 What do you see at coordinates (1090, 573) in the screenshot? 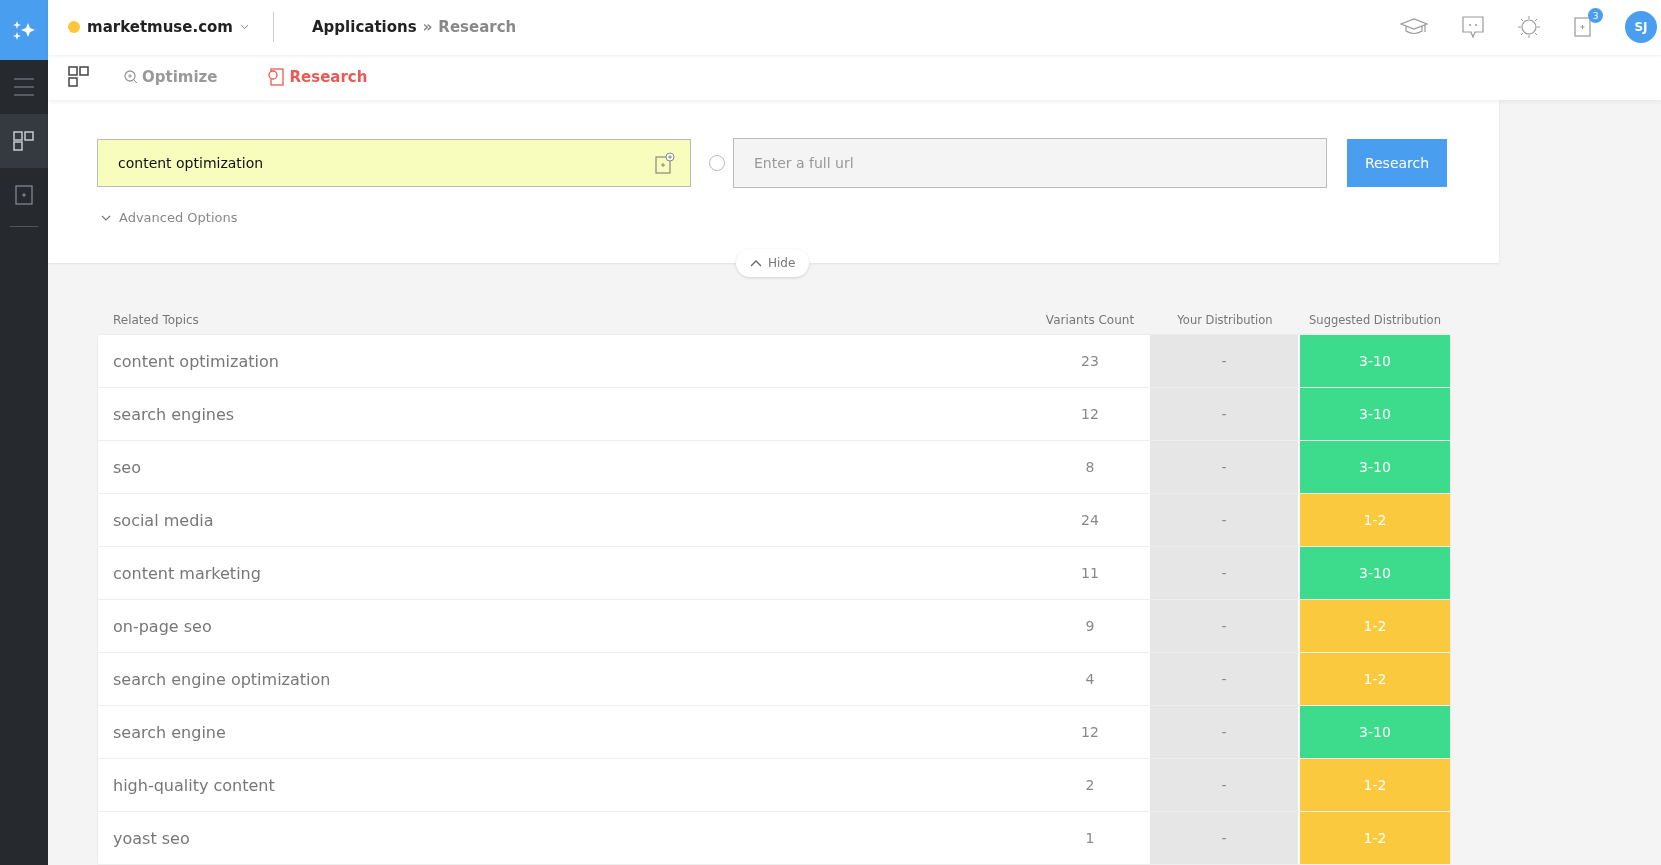
I see `count-cell-text: 11` at bounding box center [1090, 573].